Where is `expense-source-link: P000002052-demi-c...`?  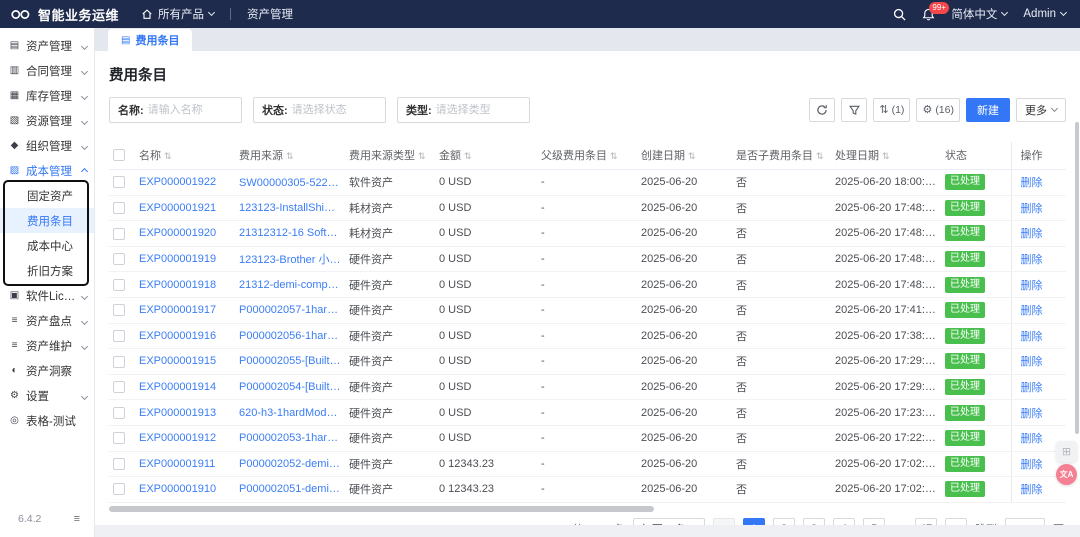 expense-source-link: P000002052-demi-c... is located at coordinates (290, 464).